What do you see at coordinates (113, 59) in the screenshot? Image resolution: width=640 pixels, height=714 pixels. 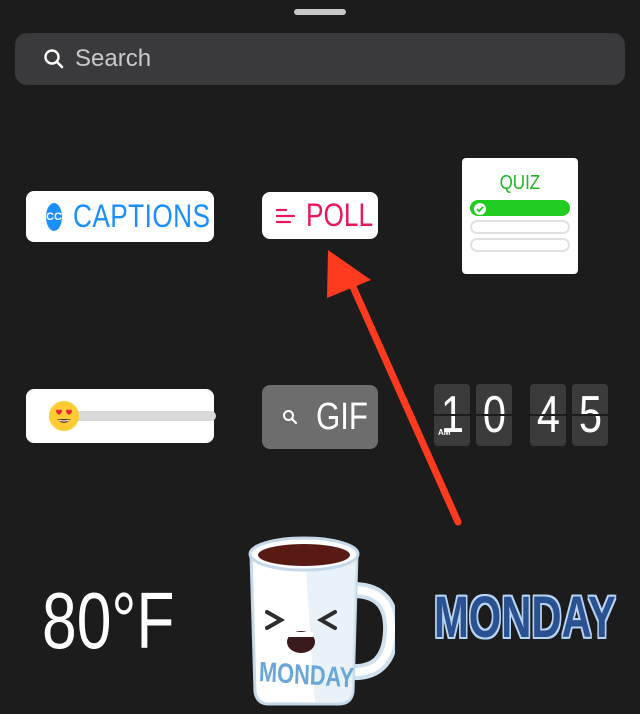 I see `search-input: Search` at bounding box center [113, 59].